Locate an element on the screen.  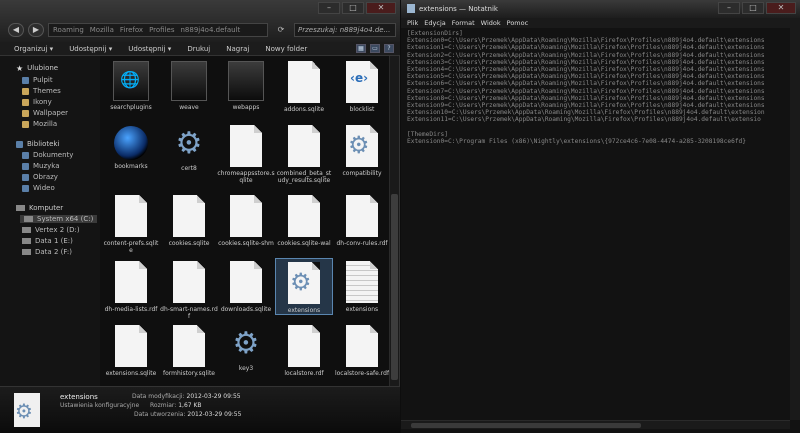
menu-widok: Widok is located at coordinates (491, 23).